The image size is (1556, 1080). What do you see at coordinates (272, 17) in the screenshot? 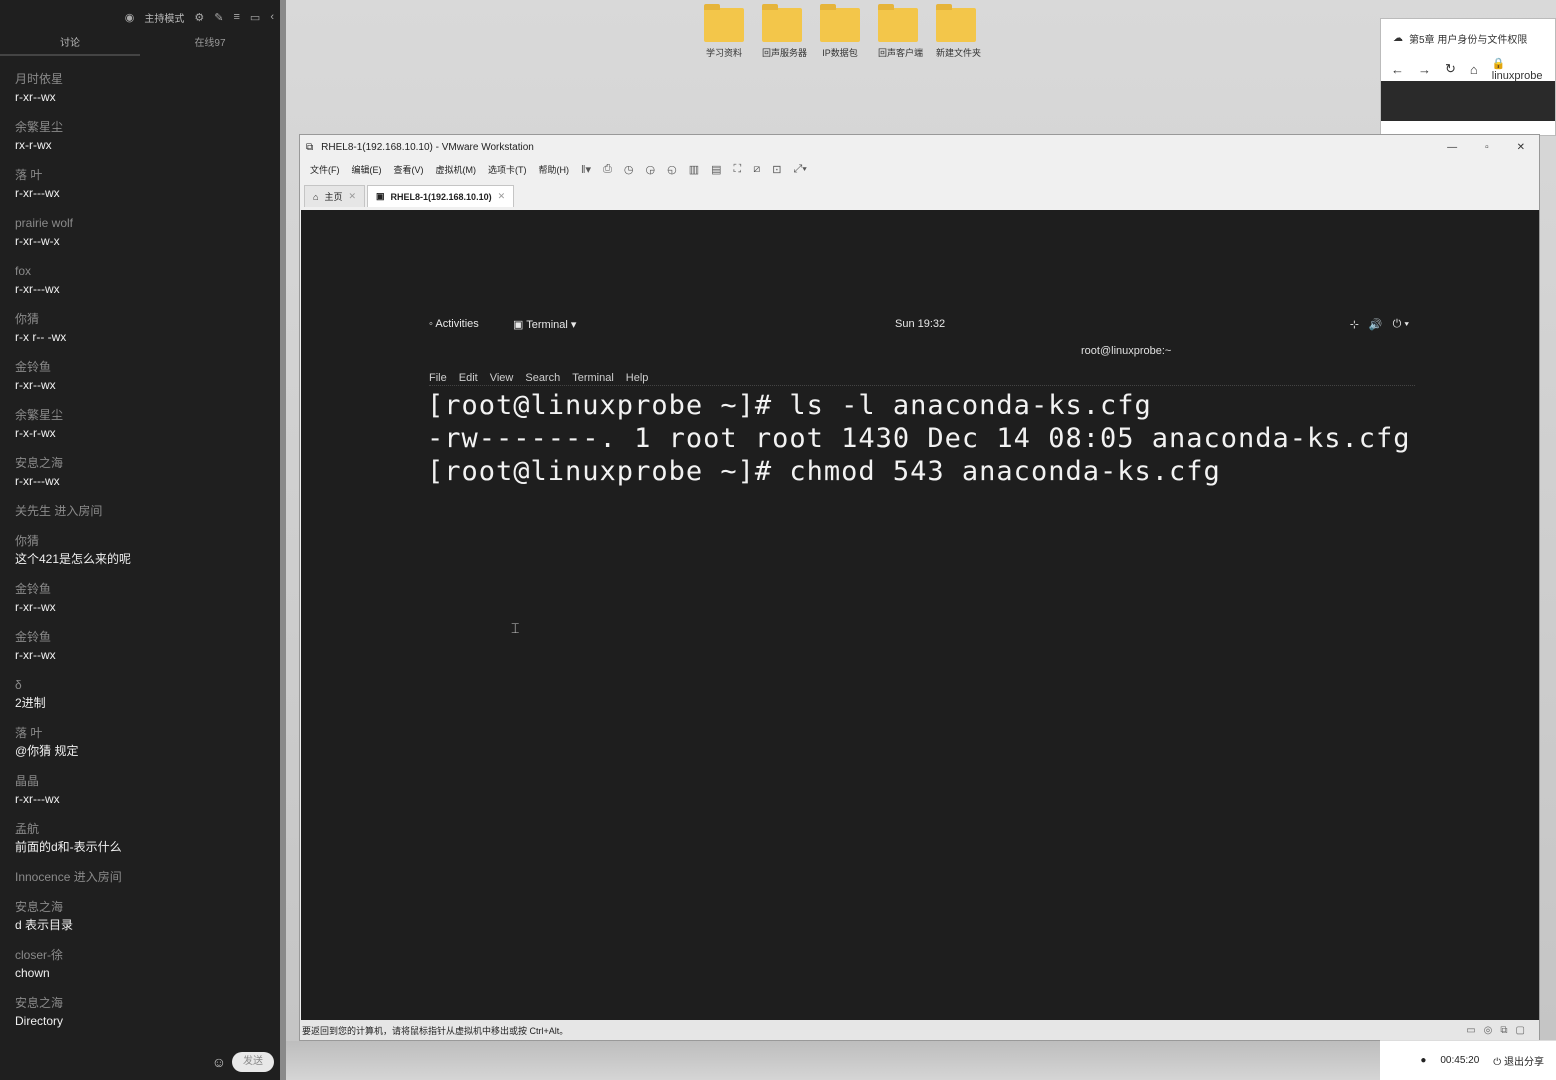
I see `collapse-icon: ‹` at bounding box center [272, 17].